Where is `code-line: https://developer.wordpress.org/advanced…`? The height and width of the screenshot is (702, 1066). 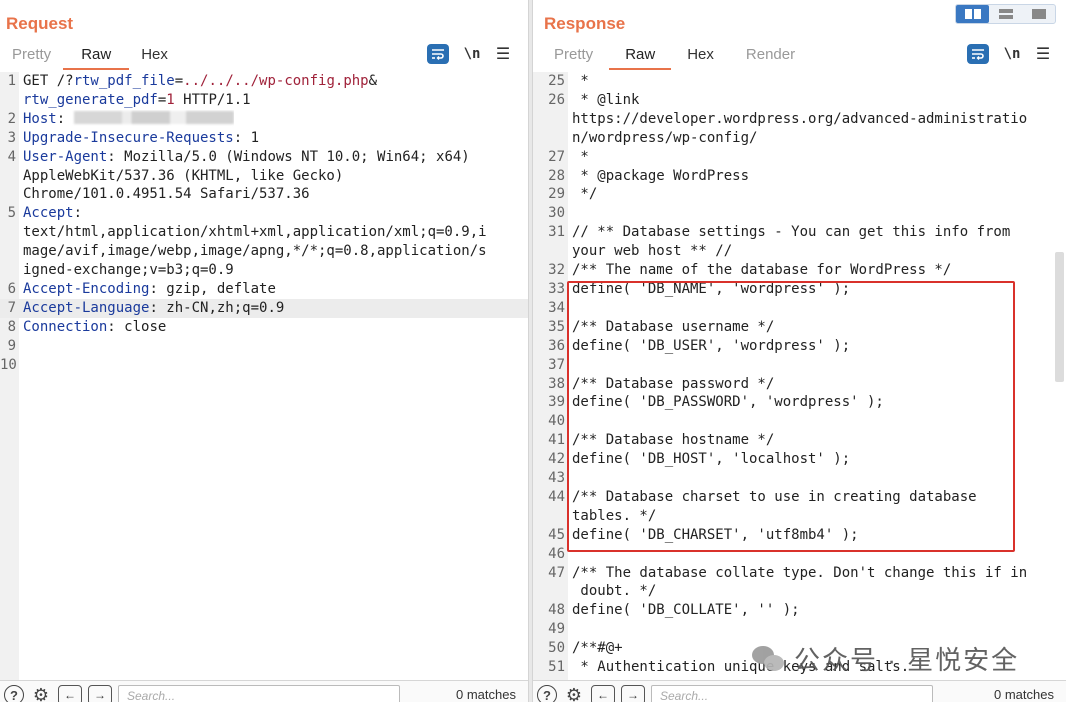 code-line: https://developer.wordpress.org/advanced… is located at coordinates (799, 119).